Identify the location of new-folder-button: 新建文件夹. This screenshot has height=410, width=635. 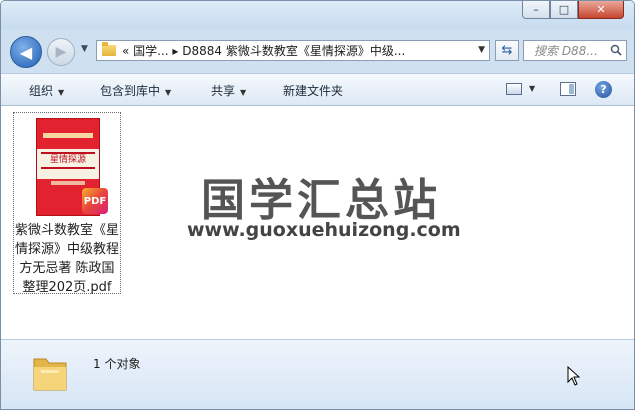
(313, 90).